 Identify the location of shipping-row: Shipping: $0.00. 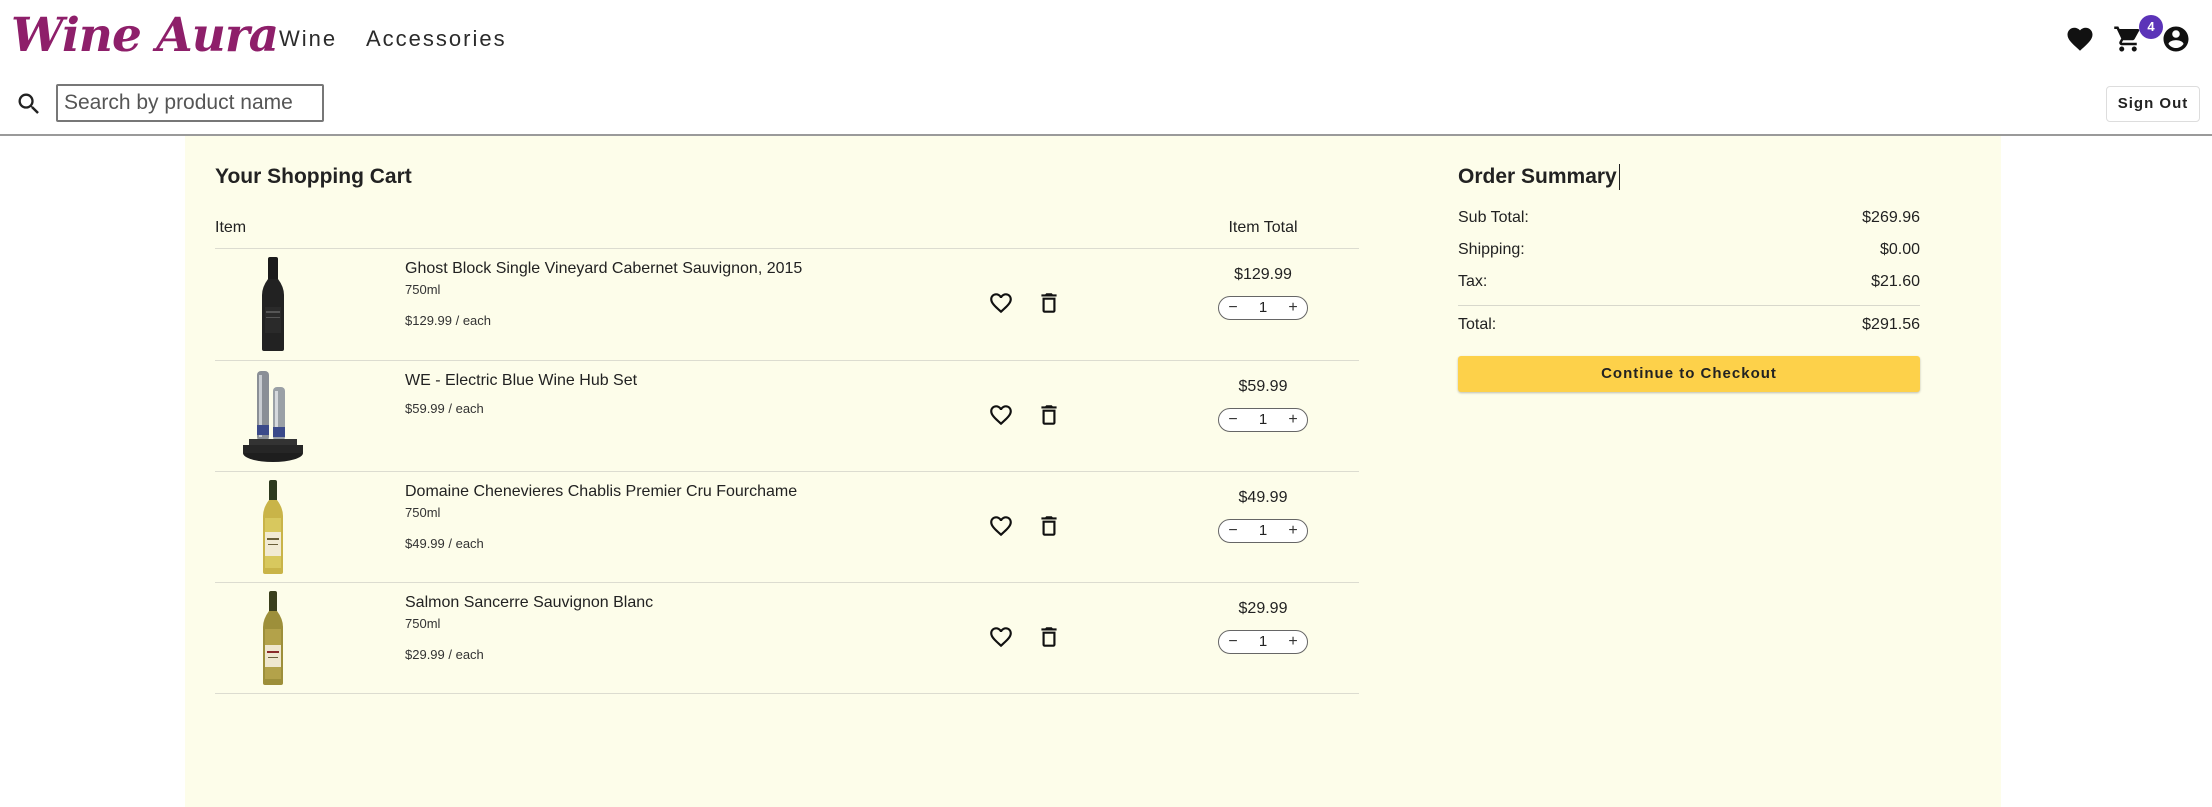
(1689, 250).